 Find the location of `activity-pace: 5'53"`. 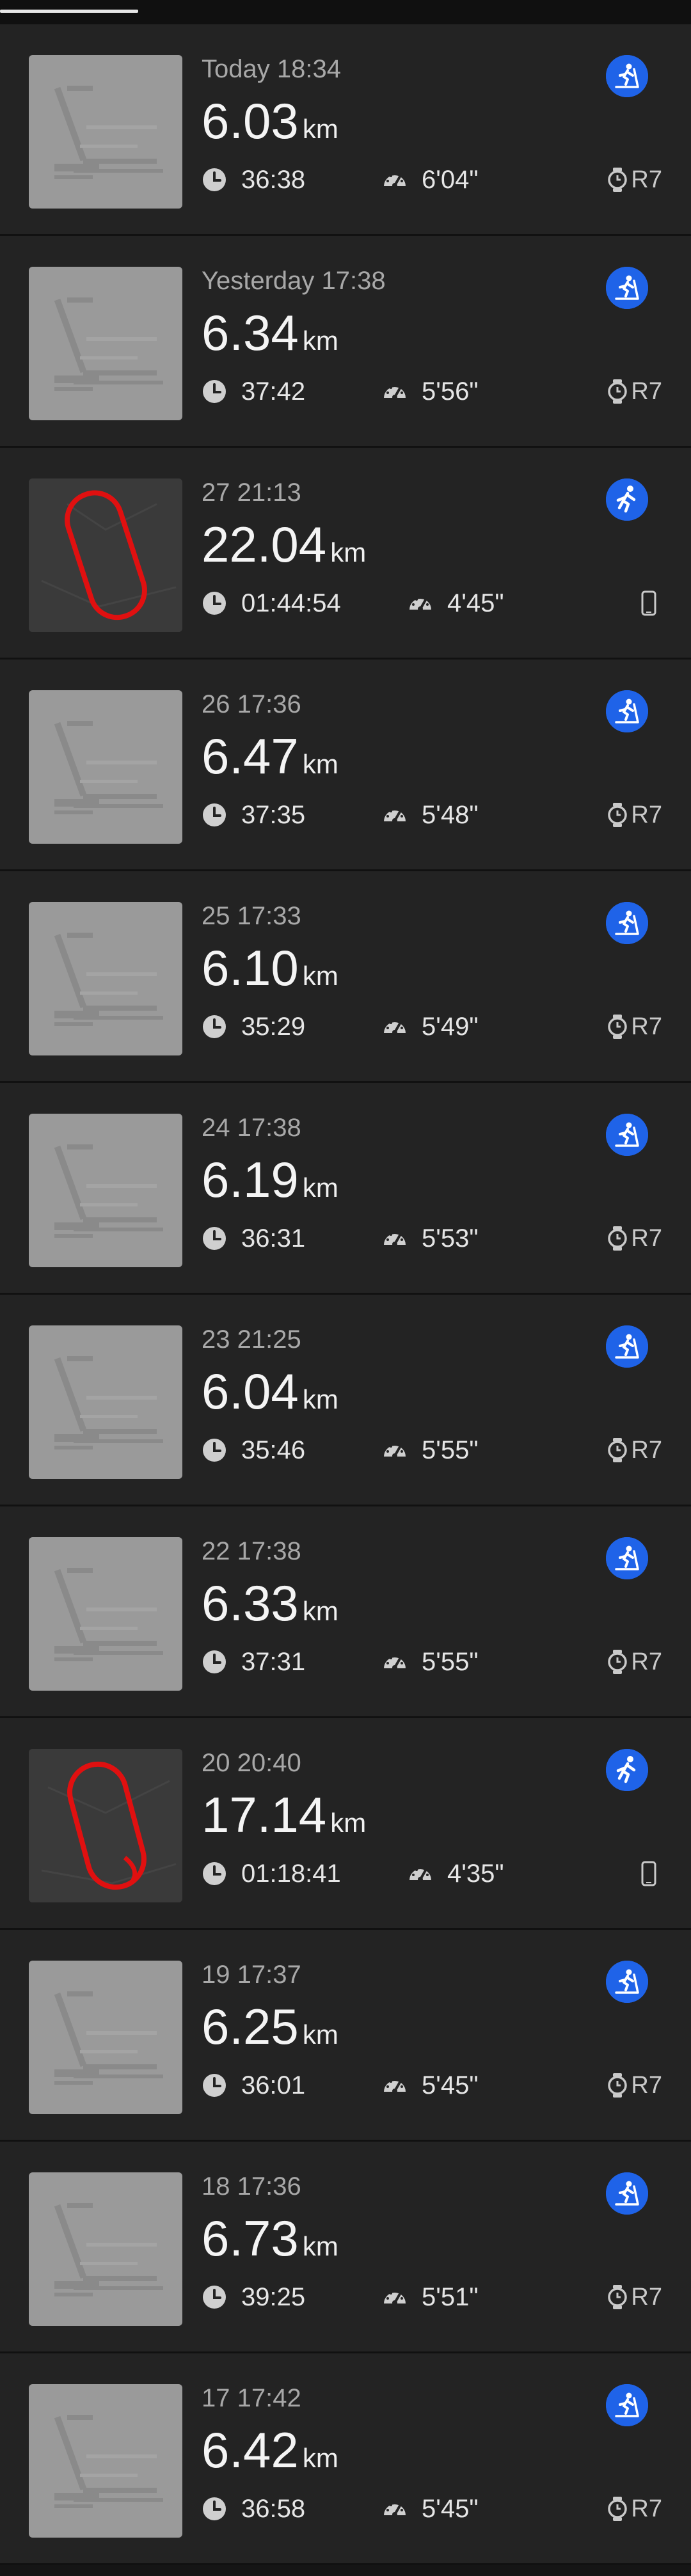

activity-pace: 5'53" is located at coordinates (450, 1238).